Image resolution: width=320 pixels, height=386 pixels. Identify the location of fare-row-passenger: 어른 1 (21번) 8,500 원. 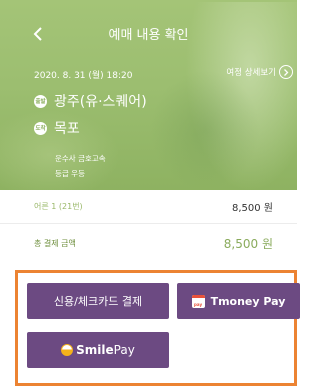
(148, 207).